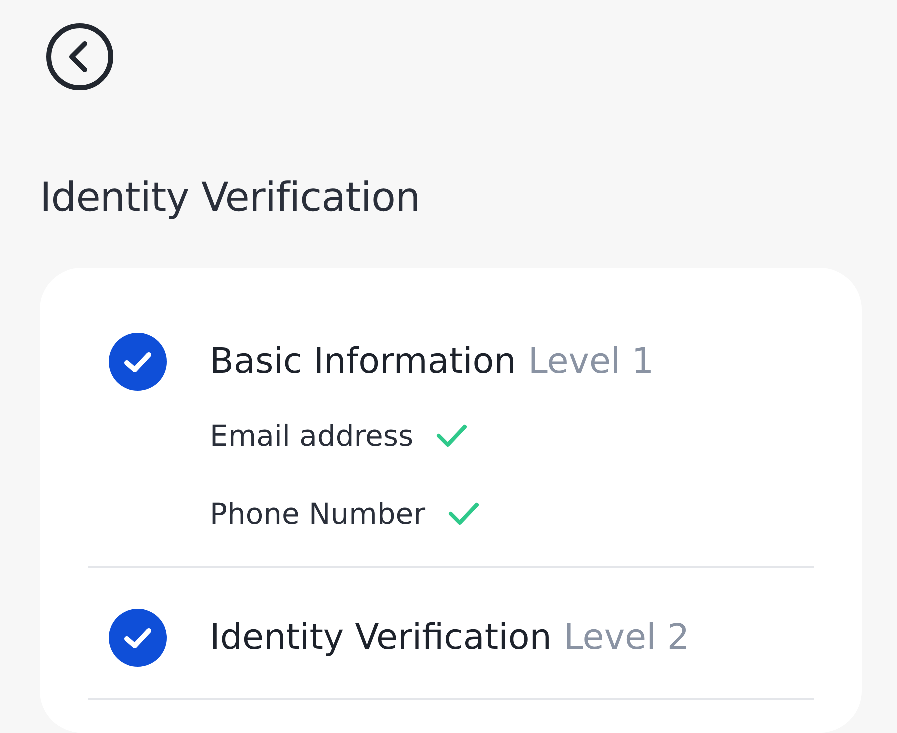  What do you see at coordinates (231, 198) in the screenshot?
I see `page-title: Identity Verification` at bounding box center [231, 198].